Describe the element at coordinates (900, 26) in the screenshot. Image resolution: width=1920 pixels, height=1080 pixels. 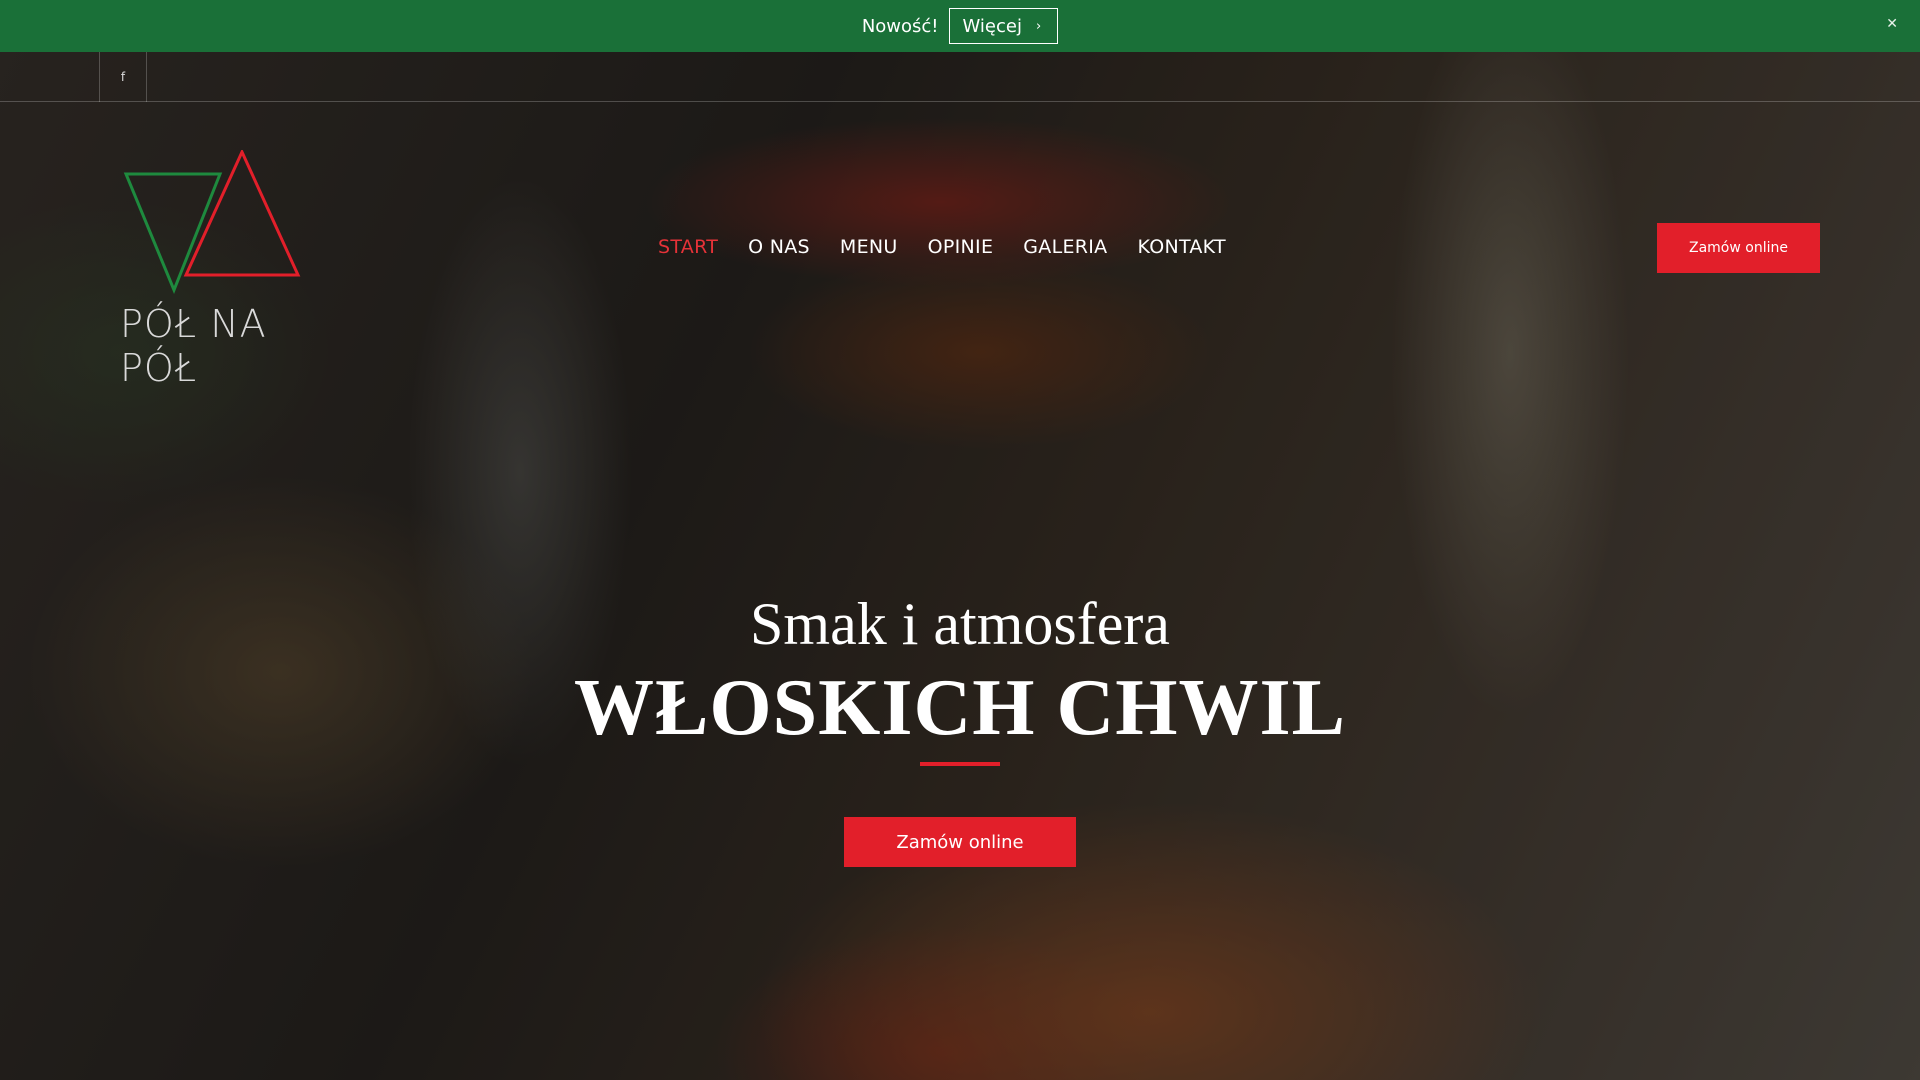
I see `announcement-text: Nowość!` at that location.